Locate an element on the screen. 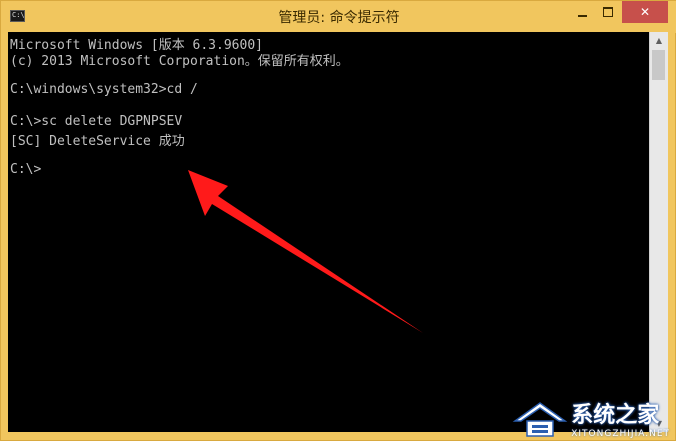 The width and height of the screenshot is (676, 441). watermark-text: 系统之家 is located at coordinates (615, 415).